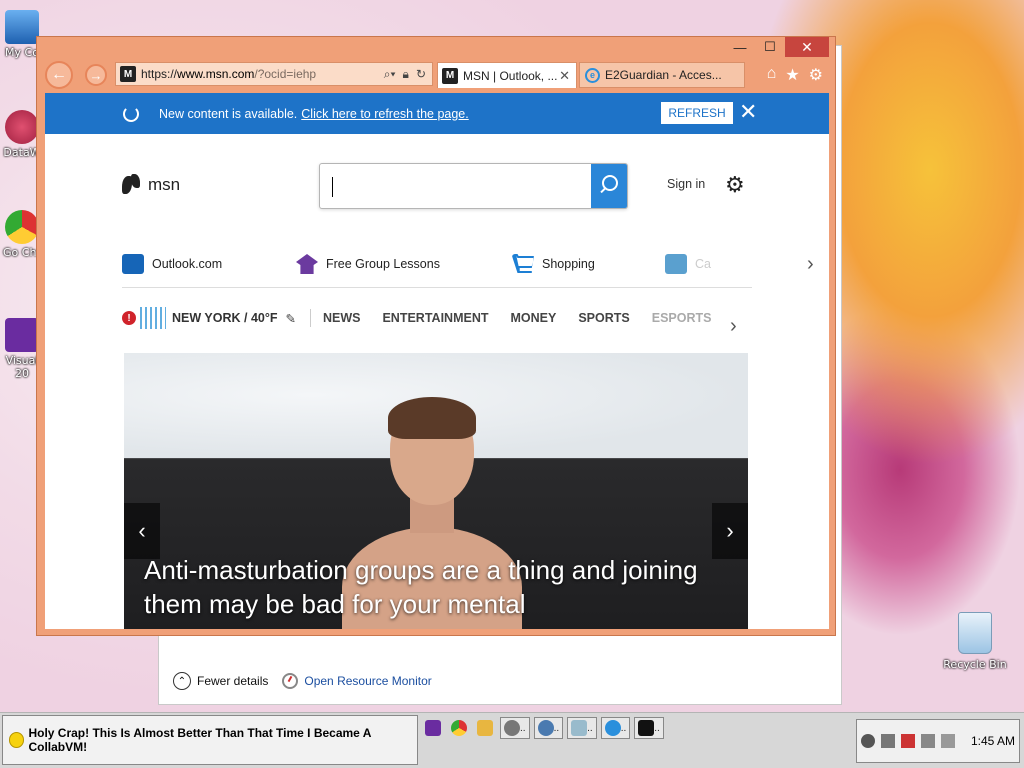 Image resolution: width=1024 pixels, height=768 pixels. I want to click on tray-app-icon, so click(868, 741).